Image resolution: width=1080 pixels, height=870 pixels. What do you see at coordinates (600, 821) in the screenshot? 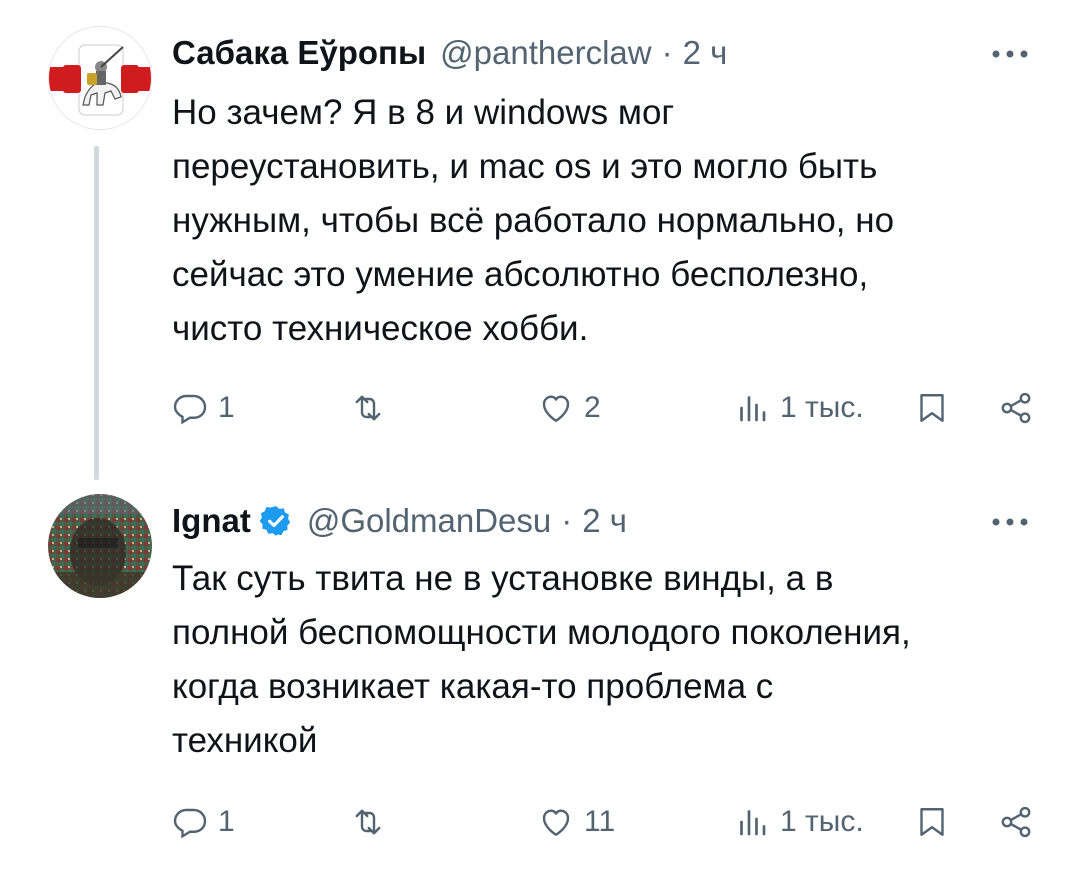
I see `like-count: 11` at bounding box center [600, 821].